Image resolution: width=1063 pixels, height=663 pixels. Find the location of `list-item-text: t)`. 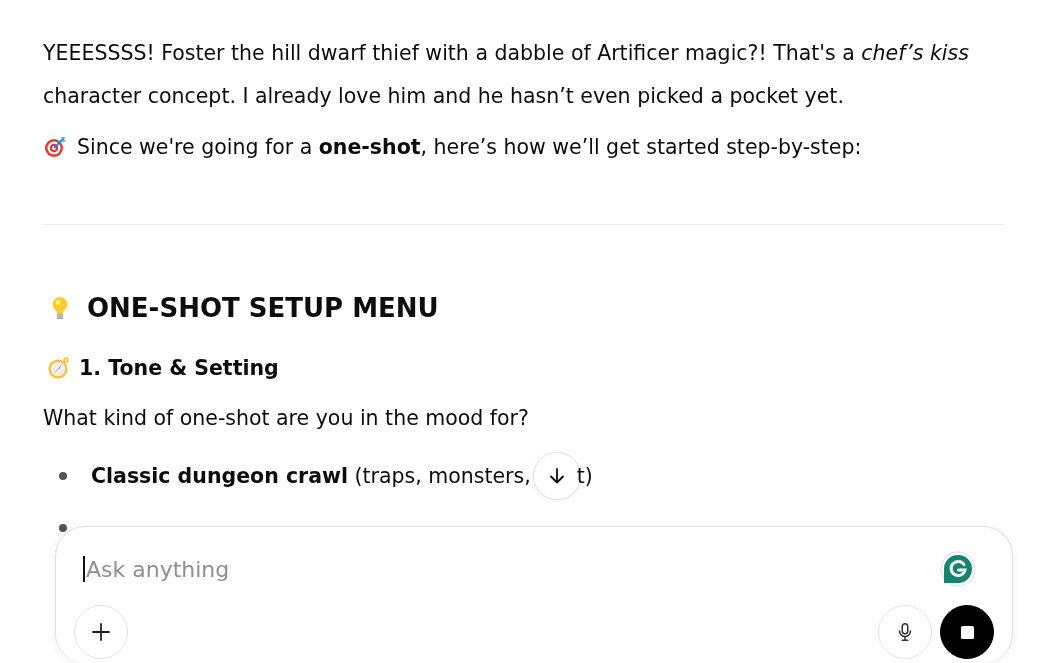

list-item-text: t) is located at coordinates (584, 476).